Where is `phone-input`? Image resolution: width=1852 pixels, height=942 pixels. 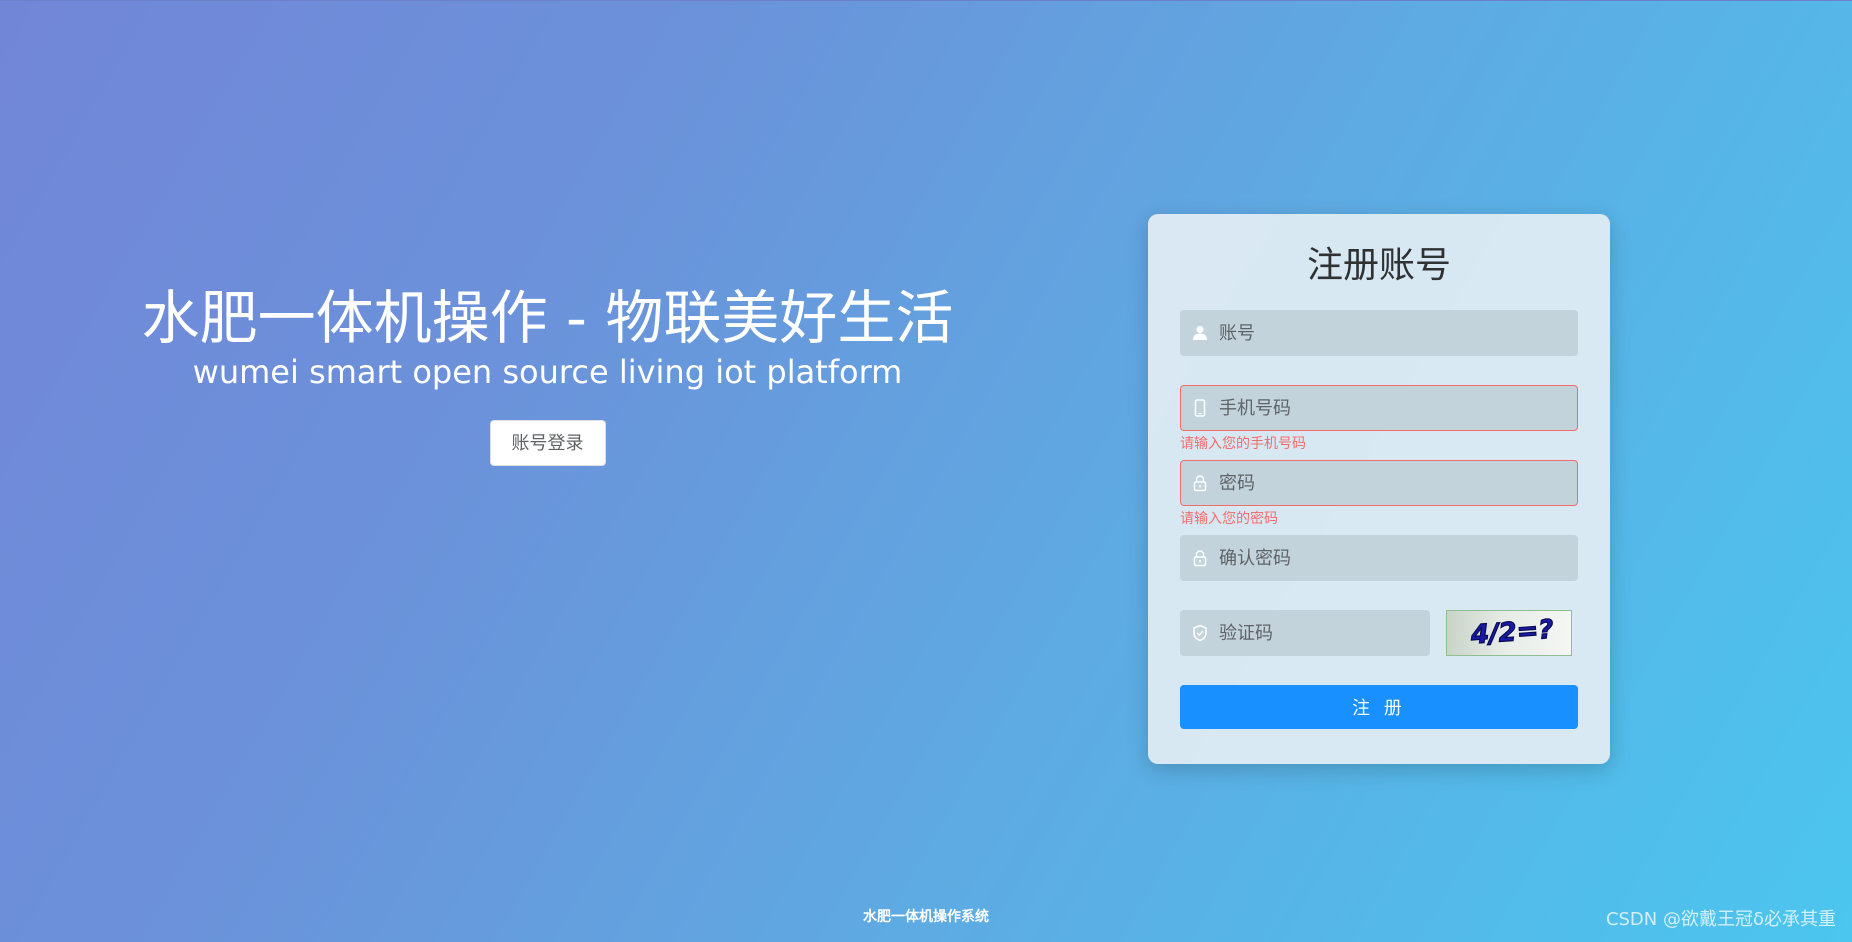 phone-input is located at coordinates (1389, 408).